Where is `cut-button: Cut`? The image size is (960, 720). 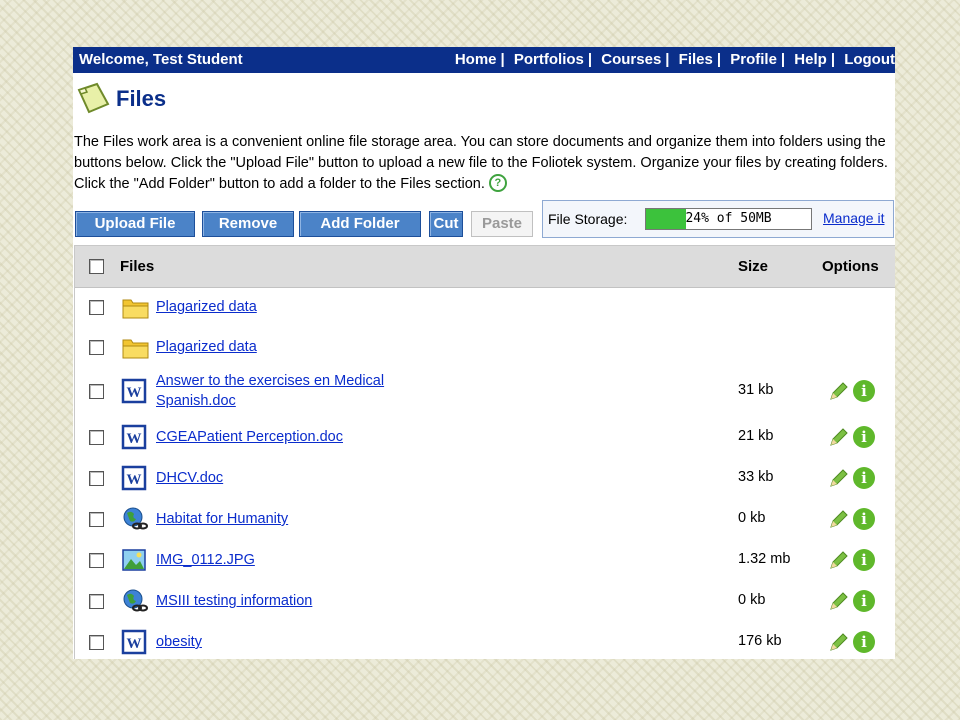
cut-button: Cut is located at coordinates (446, 224).